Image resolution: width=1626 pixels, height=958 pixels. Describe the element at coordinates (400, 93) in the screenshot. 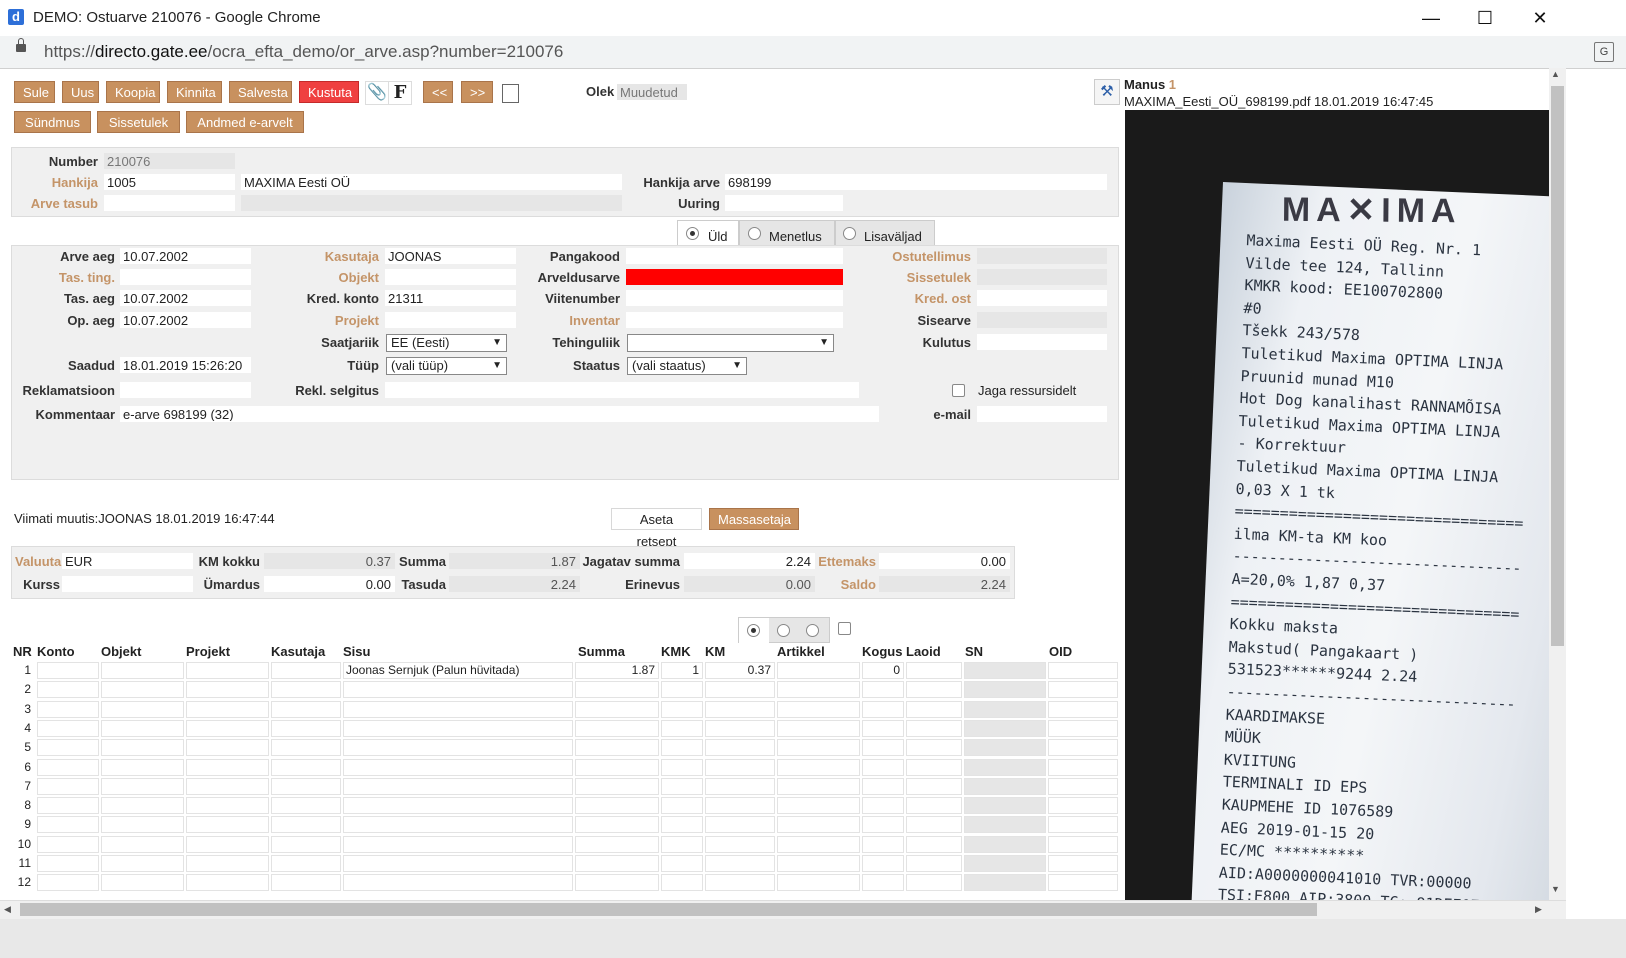

I see `f-icon: F` at that location.